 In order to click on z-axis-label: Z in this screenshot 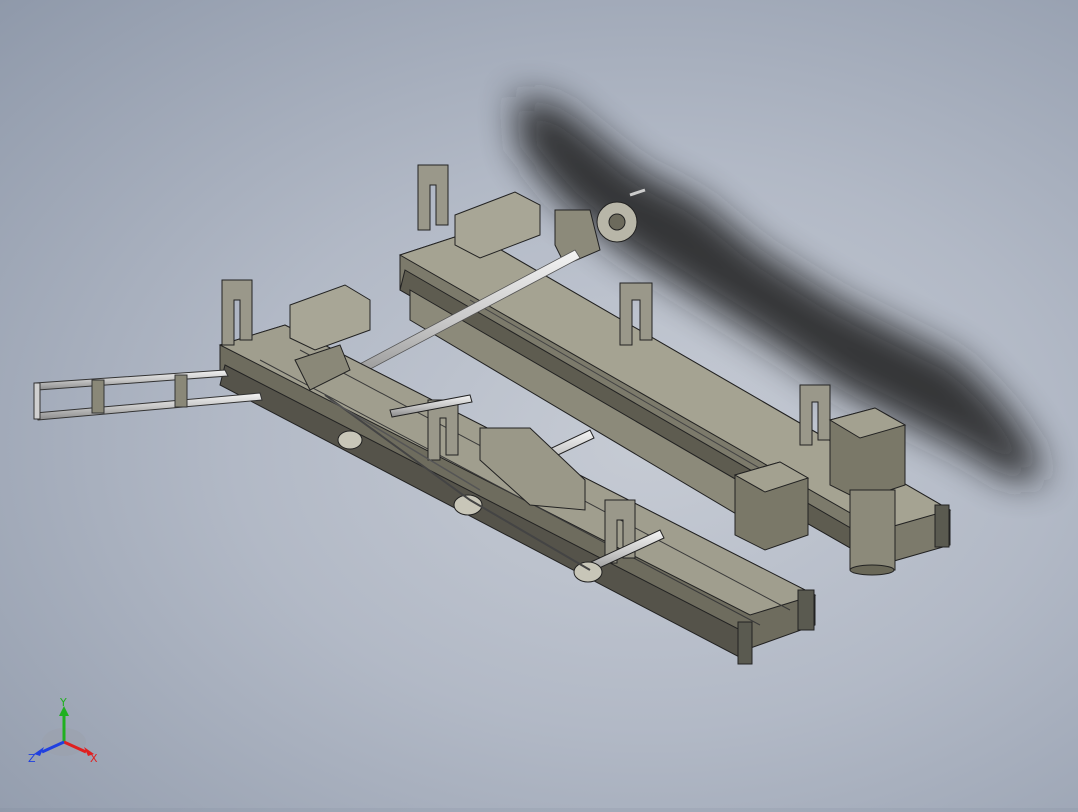, I will do `click(32, 758)`.